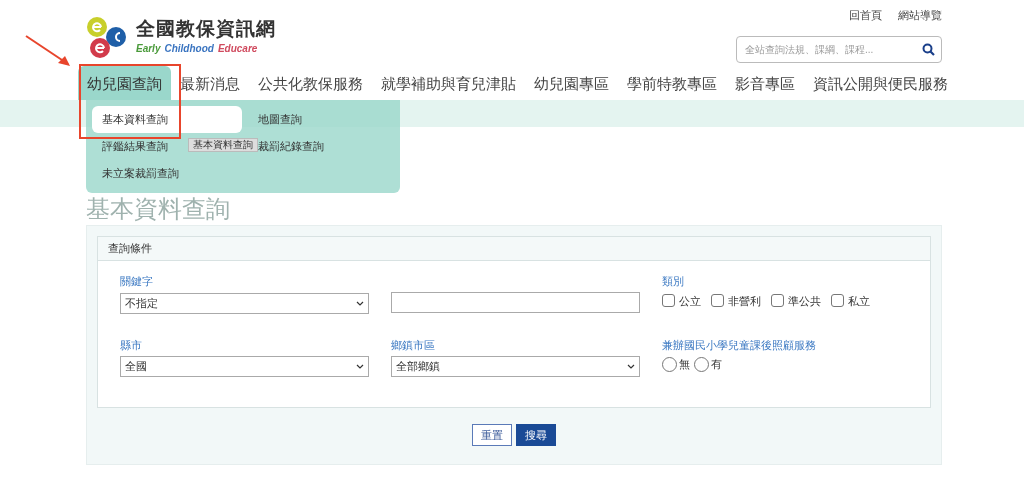 The image size is (1024, 483). What do you see at coordinates (765, 83) in the screenshot?
I see `nav-tab: 影音專區` at bounding box center [765, 83].